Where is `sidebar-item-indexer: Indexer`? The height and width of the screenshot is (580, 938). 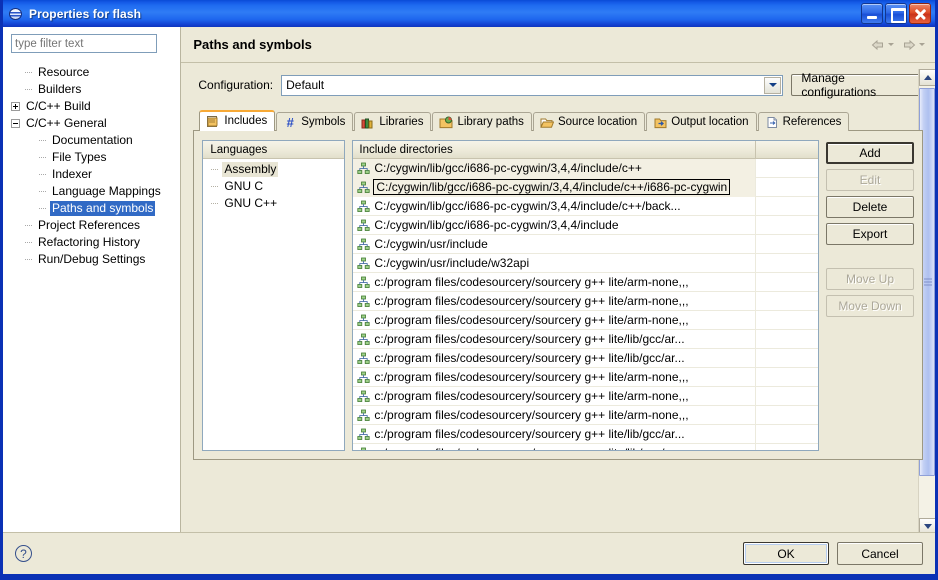 sidebar-item-indexer: Indexer is located at coordinates (92, 174).